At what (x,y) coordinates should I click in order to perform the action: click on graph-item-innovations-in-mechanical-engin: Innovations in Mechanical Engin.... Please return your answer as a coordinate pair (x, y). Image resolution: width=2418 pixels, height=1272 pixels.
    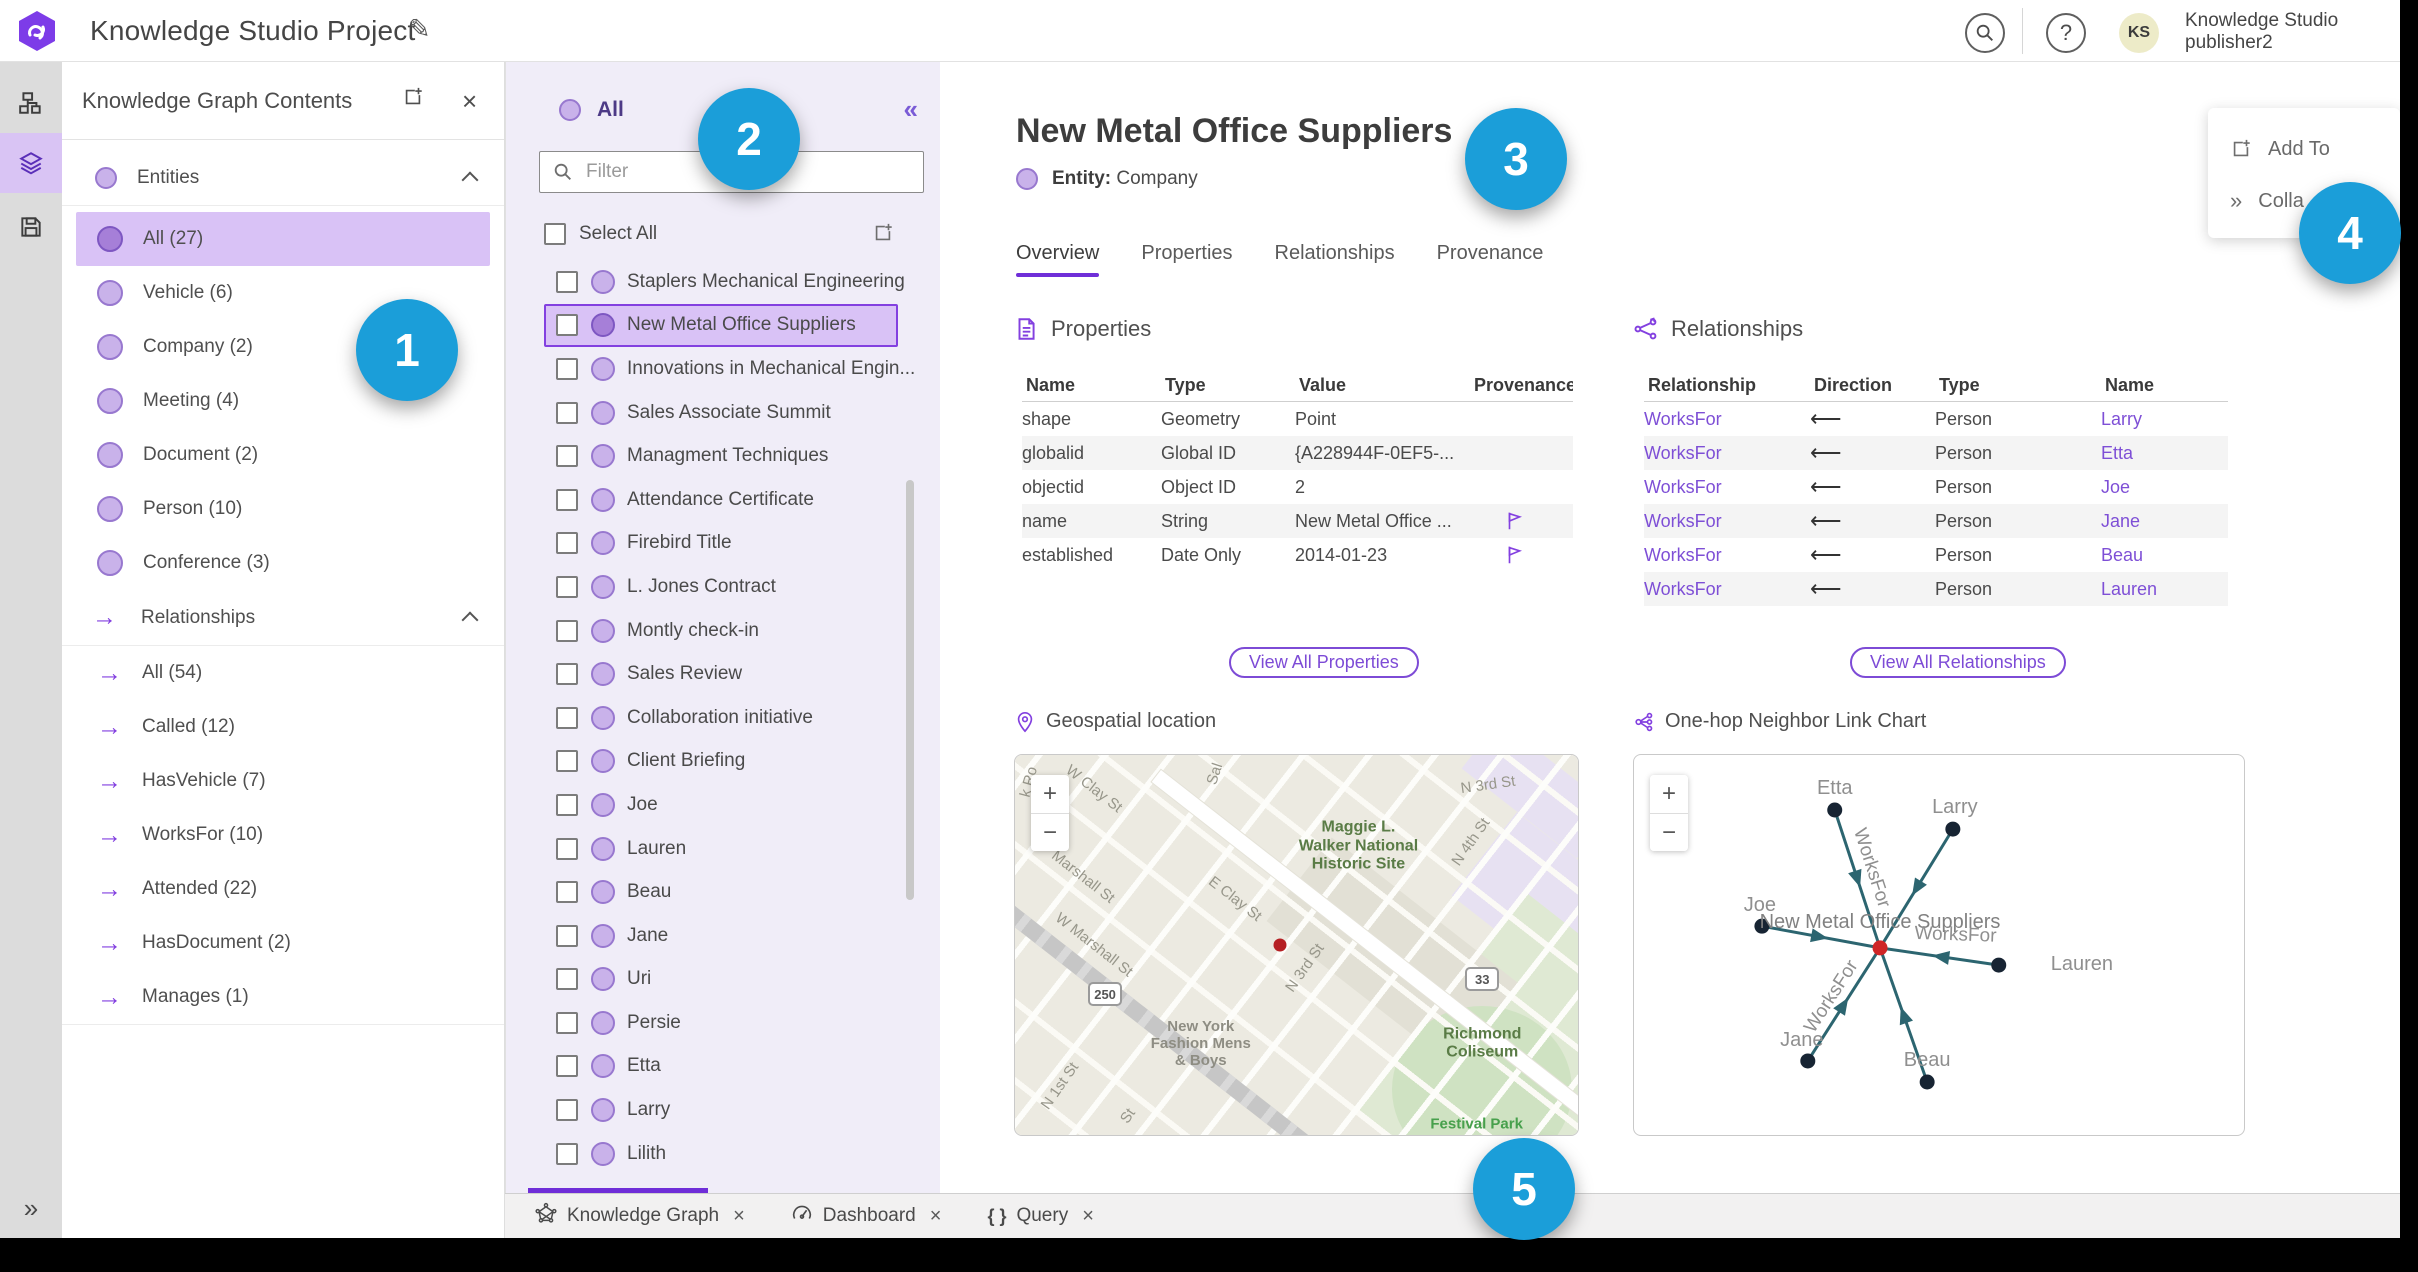
    Looking at the image, I should click on (729, 369).